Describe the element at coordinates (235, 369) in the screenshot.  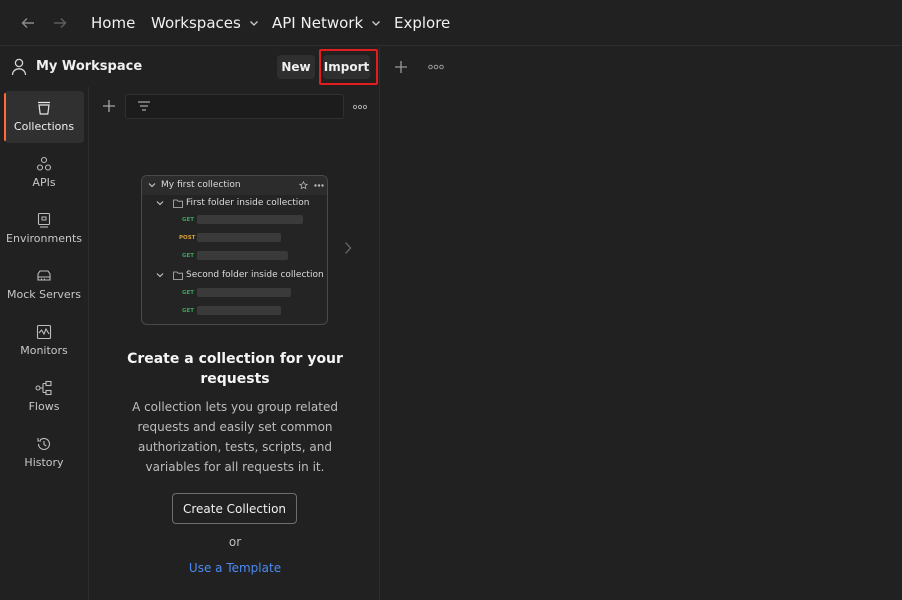
I see `empty-state-heading: Create a collection for your requests` at that location.